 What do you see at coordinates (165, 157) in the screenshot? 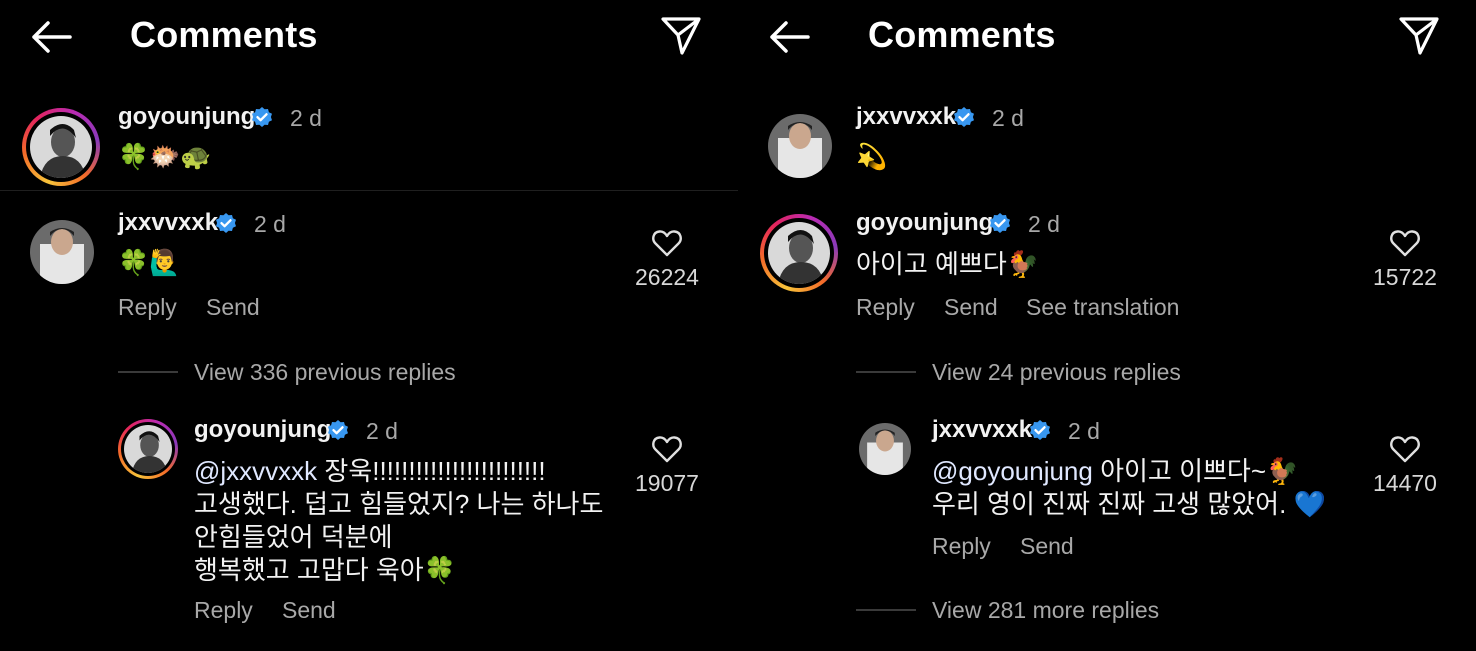
I see `comment-text: 🍀🐡🐢` at bounding box center [165, 157].